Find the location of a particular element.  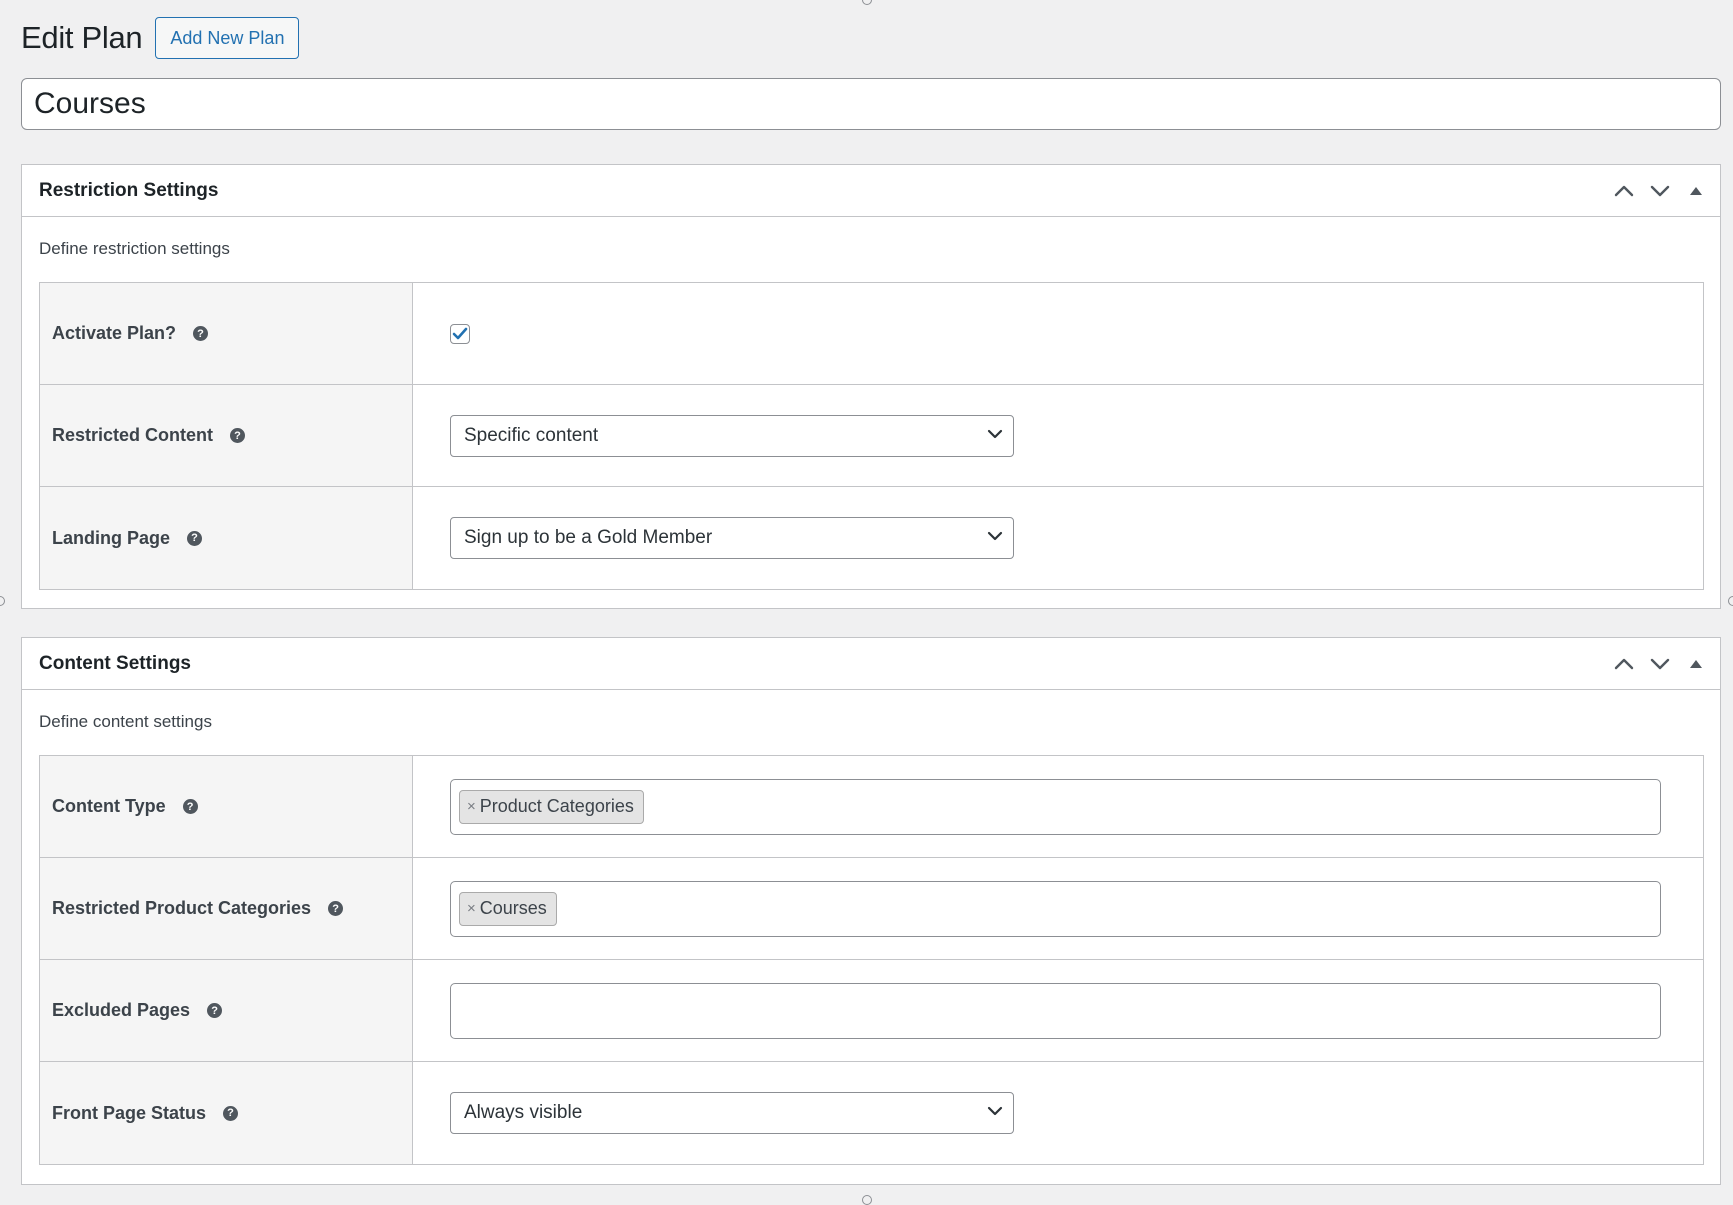

content-type-row: Content Type ? × Product Categories is located at coordinates (871, 807).